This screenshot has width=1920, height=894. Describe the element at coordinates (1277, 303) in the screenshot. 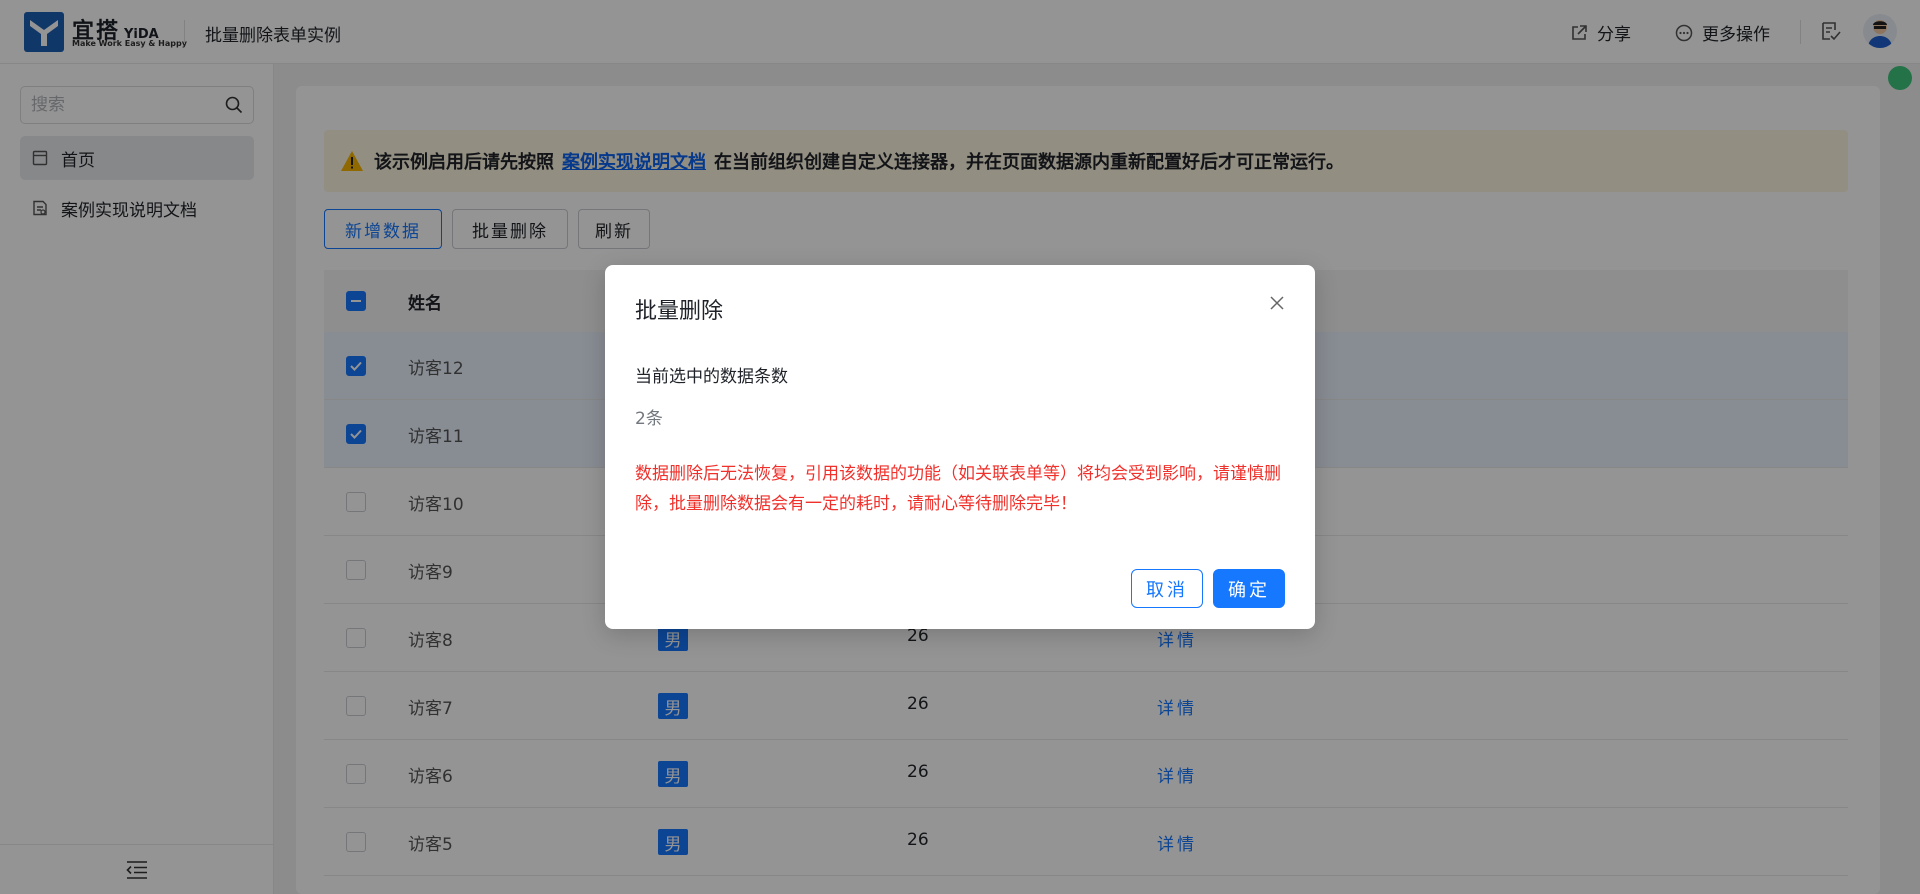

I see `close-icon` at that location.